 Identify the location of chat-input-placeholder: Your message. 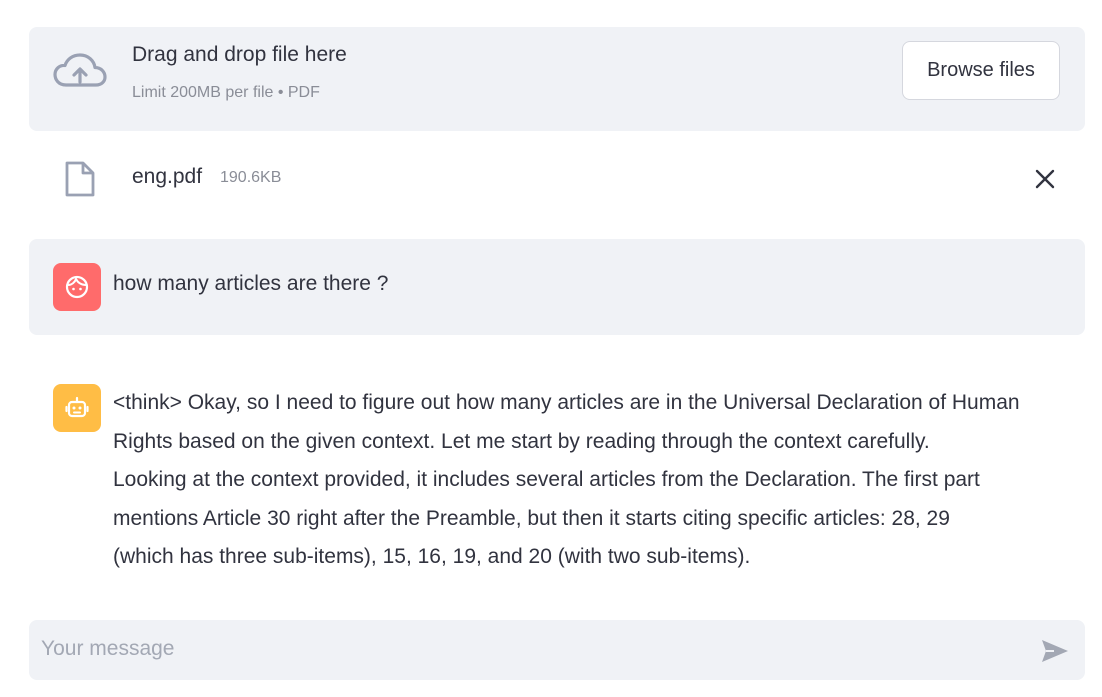
(108, 648).